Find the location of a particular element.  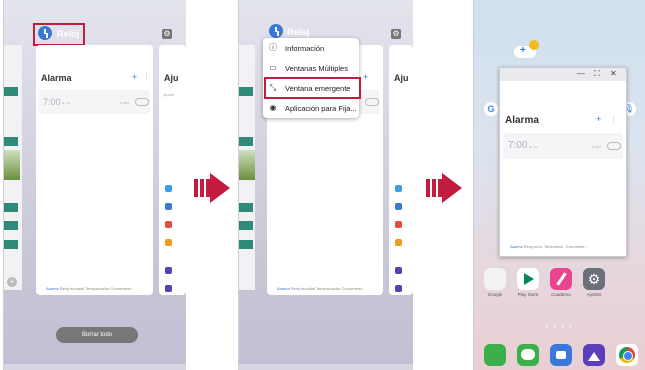

messages-icon is located at coordinates (528, 355).